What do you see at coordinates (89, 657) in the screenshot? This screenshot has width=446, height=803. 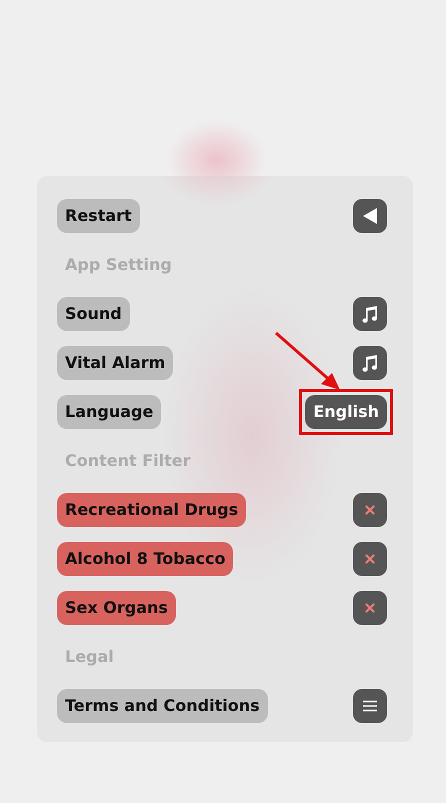 I see `section-header: Legal` at bounding box center [89, 657].